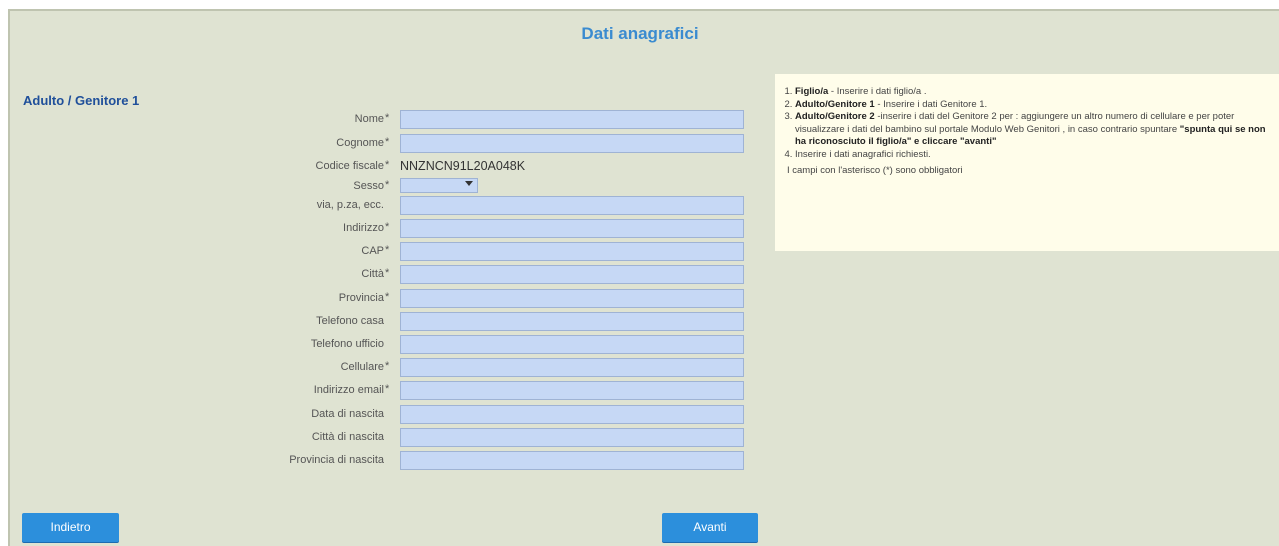 The image size is (1279, 546). I want to click on provincia-label-row: Provincia, so click(248, 299).